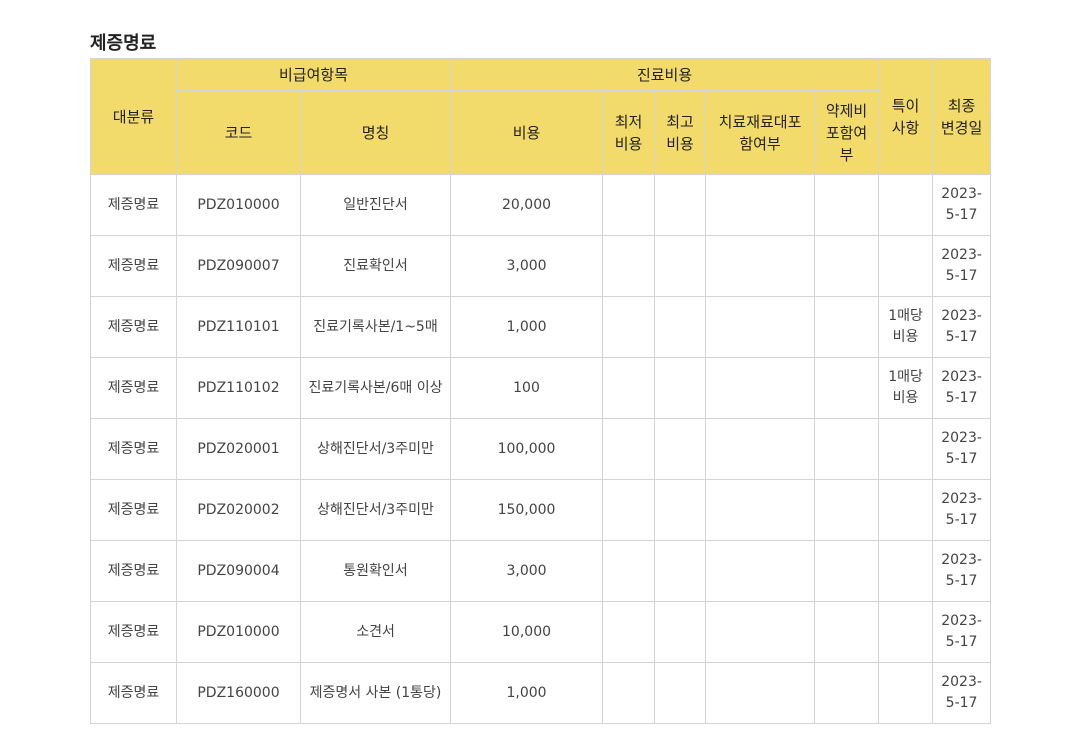 Image resolution: width=1080 pixels, height=750 pixels. What do you see at coordinates (760, 132) in the screenshot?
I see `header-material-included: 치료재료대포 함여부` at bounding box center [760, 132].